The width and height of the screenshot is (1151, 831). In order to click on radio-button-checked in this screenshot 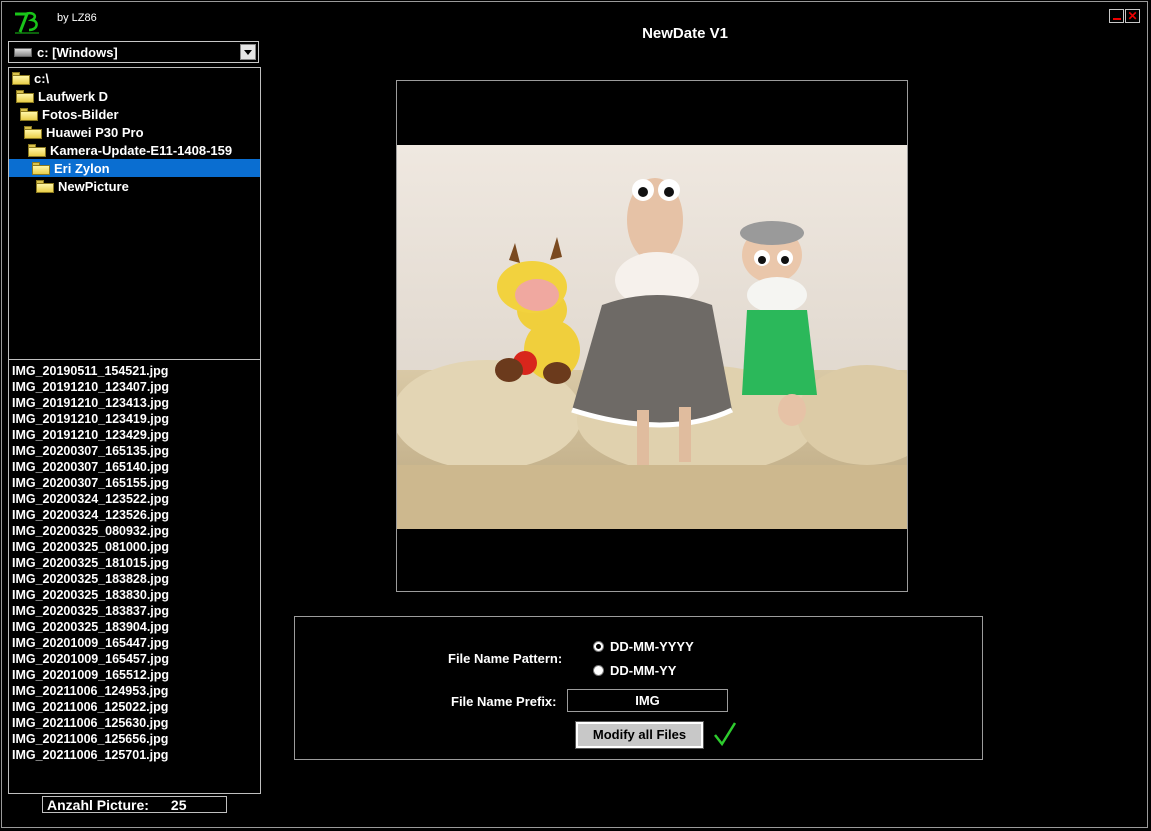, I will do `click(598, 646)`.